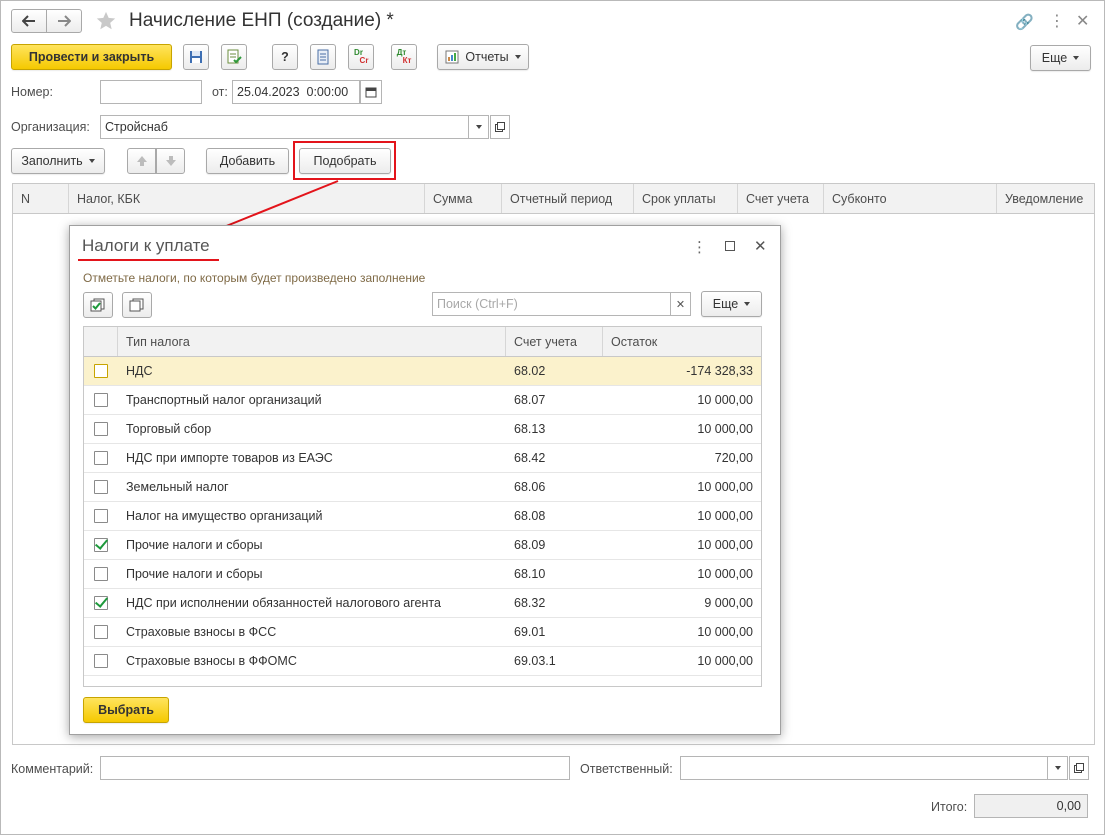 The width and height of the screenshot is (1105, 835). What do you see at coordinates (422, 545) in the screenshot?
I see `table-row: Прочие налоги и сборы 68.09 10 000,00` at bounding box center [422, 545].